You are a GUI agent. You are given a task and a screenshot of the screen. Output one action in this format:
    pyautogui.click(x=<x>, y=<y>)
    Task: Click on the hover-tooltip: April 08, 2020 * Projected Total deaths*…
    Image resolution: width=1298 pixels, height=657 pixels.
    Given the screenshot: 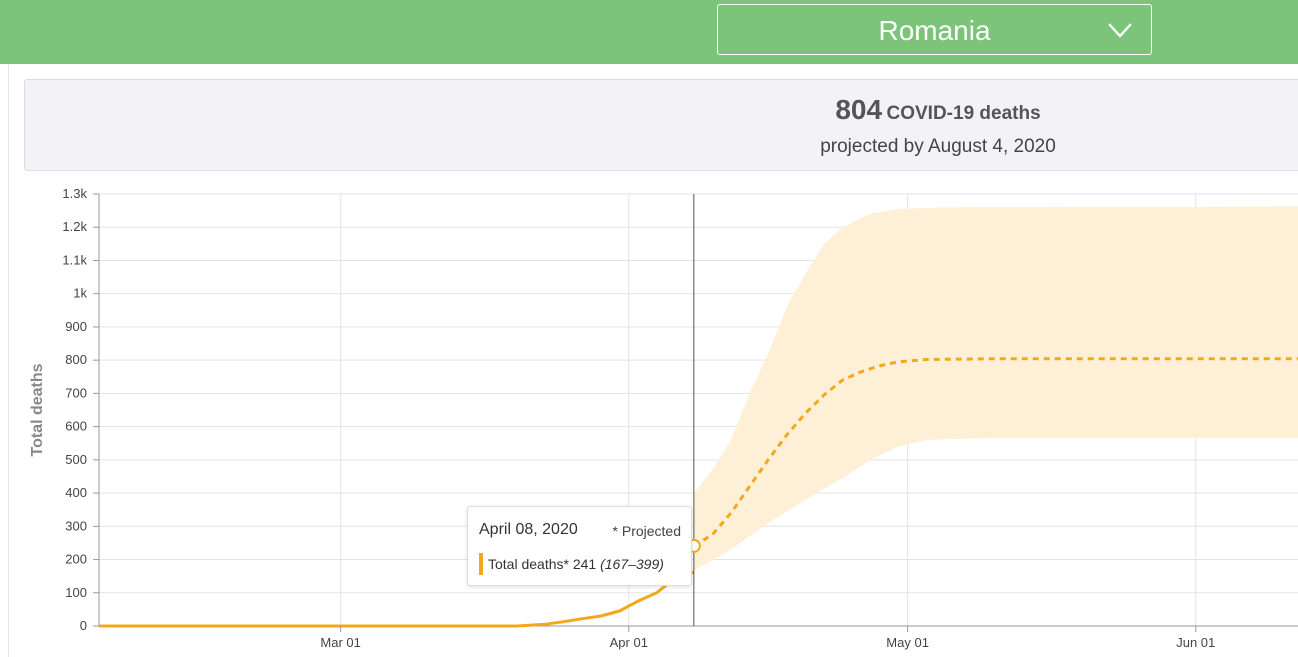 What is the action you would take?
    pyautogui.click(x=579, y=546)
    